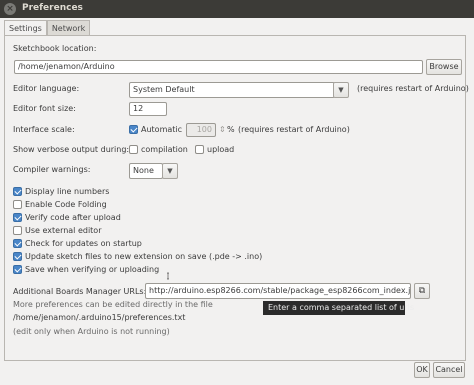 Image resolution: width=474 pixels, height=385 pixels. What do you see at coordinates (92, 269) in the screenshot?
I see `save-on-verify-label: Save when verifying or uploading` at bounding box center [92, 269].